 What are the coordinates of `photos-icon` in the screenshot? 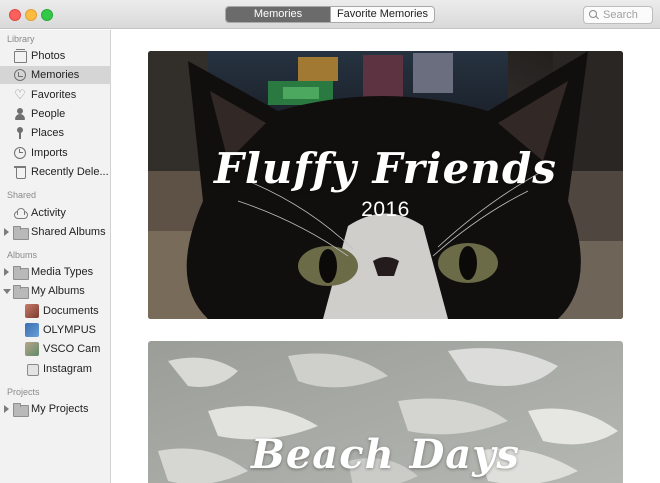 It's located at (20, 56).